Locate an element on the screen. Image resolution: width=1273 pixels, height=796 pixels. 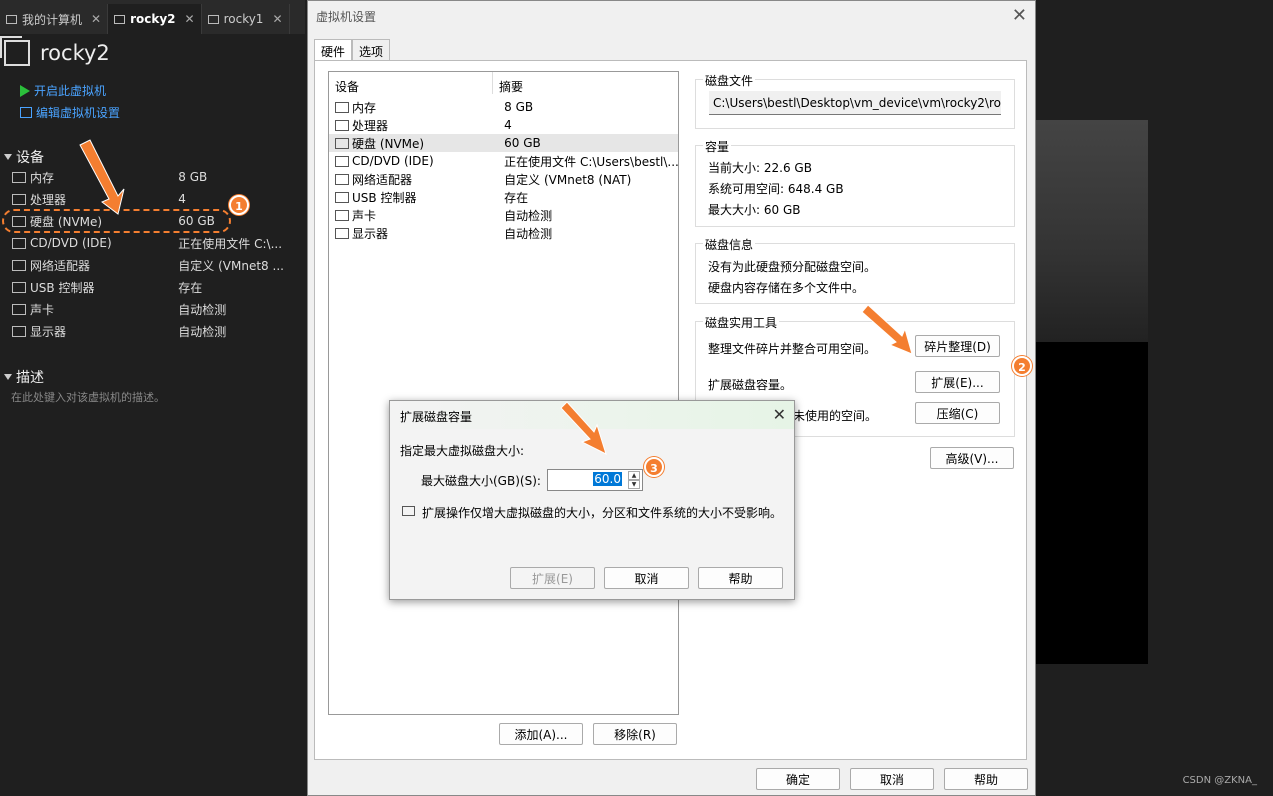
play-icon is located at coordinates (25, 90).